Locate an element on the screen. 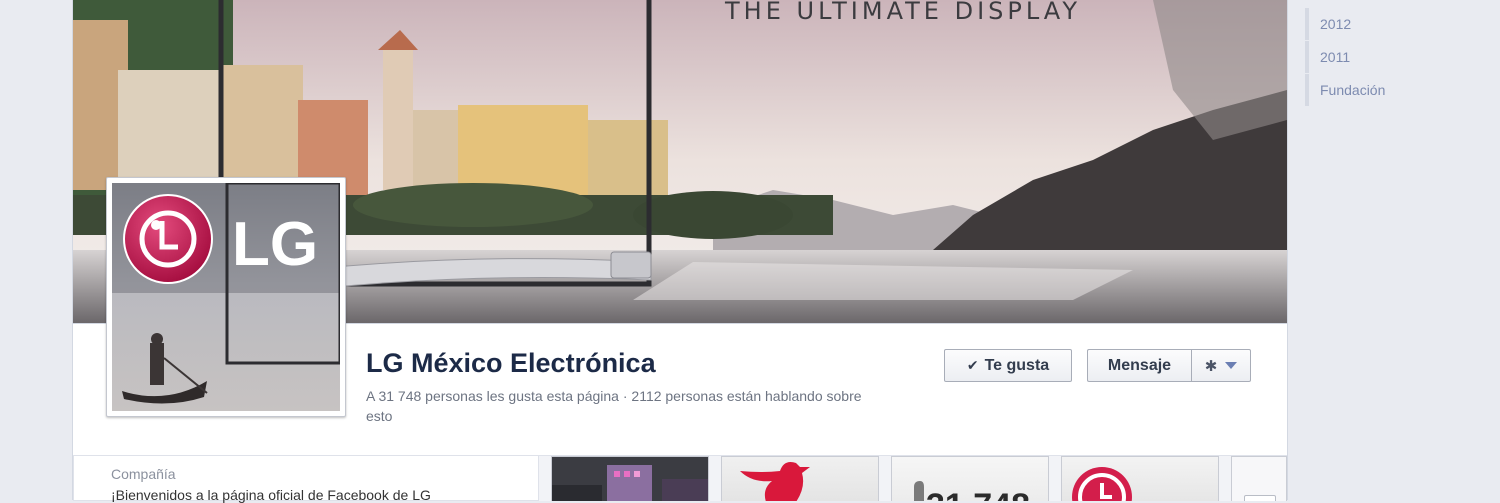  about-category: Compañía is located at coordinates (143, 474).